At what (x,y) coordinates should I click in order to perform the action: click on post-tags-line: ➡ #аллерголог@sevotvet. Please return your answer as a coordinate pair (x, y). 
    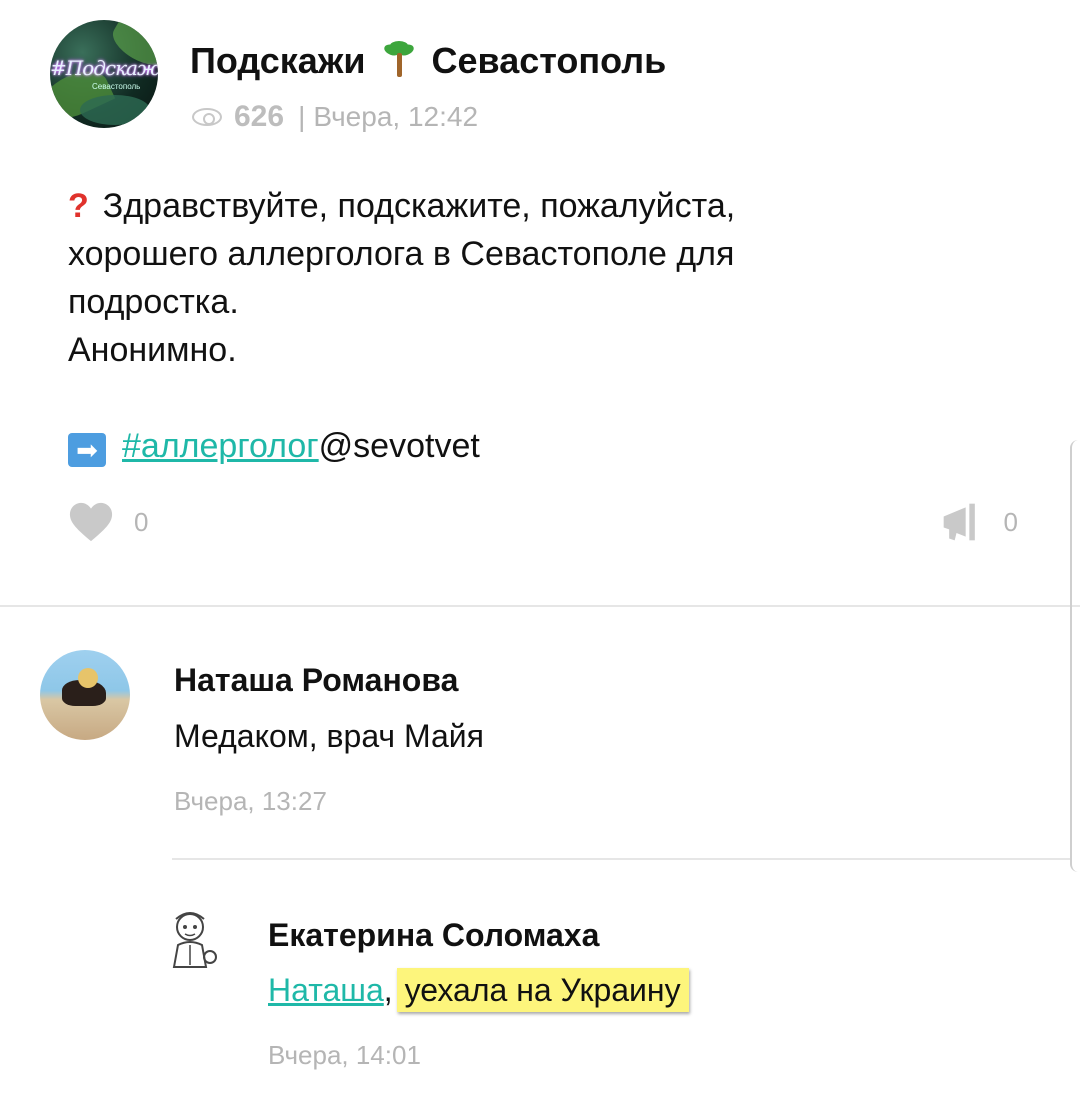
    Looking at the image, I should click on (548, 446).